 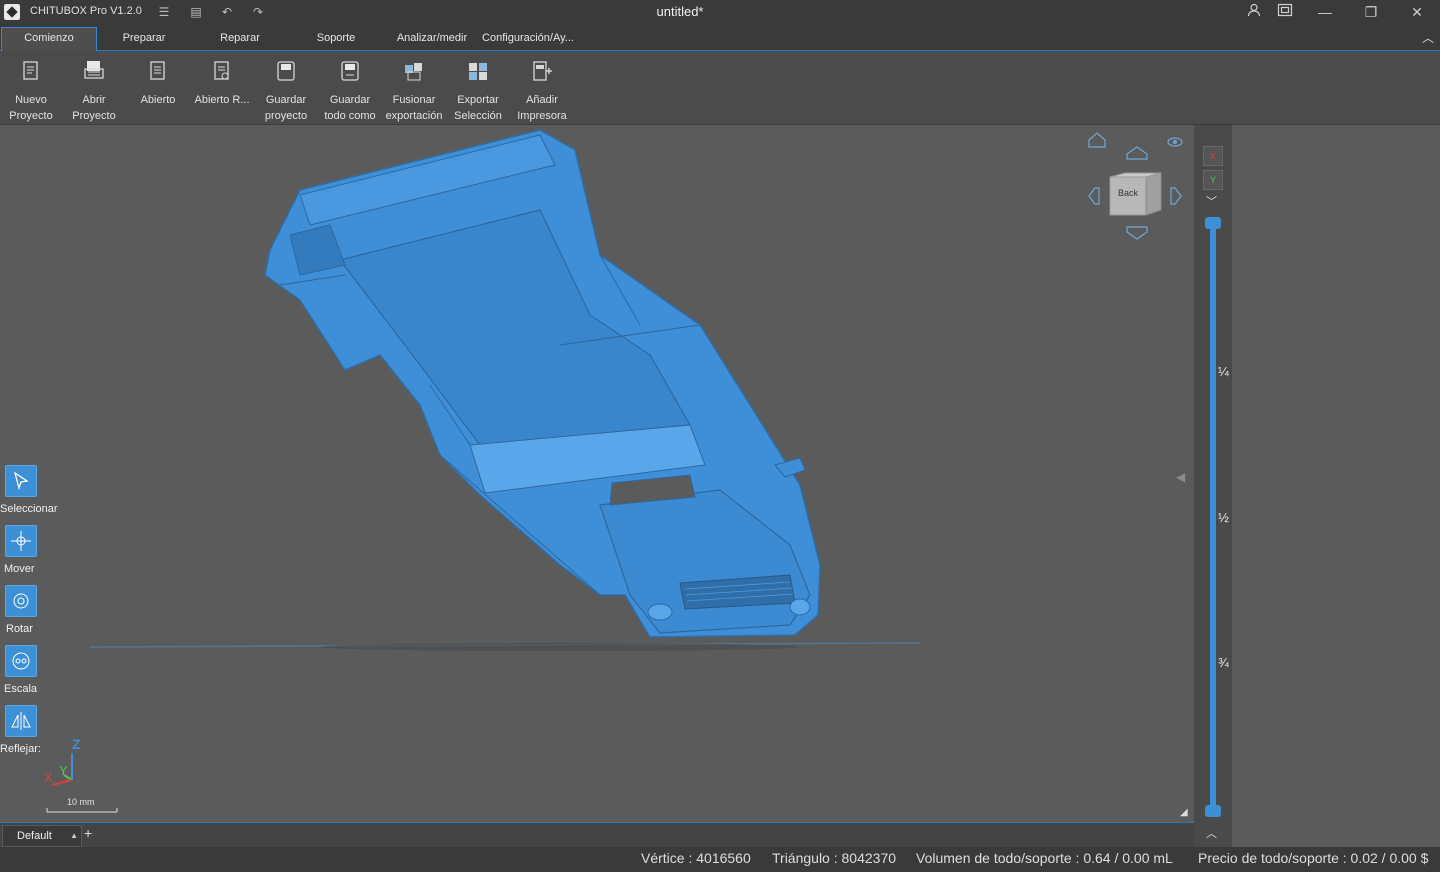 I want to click on merge-export-icon, so click(x=413, y=72).